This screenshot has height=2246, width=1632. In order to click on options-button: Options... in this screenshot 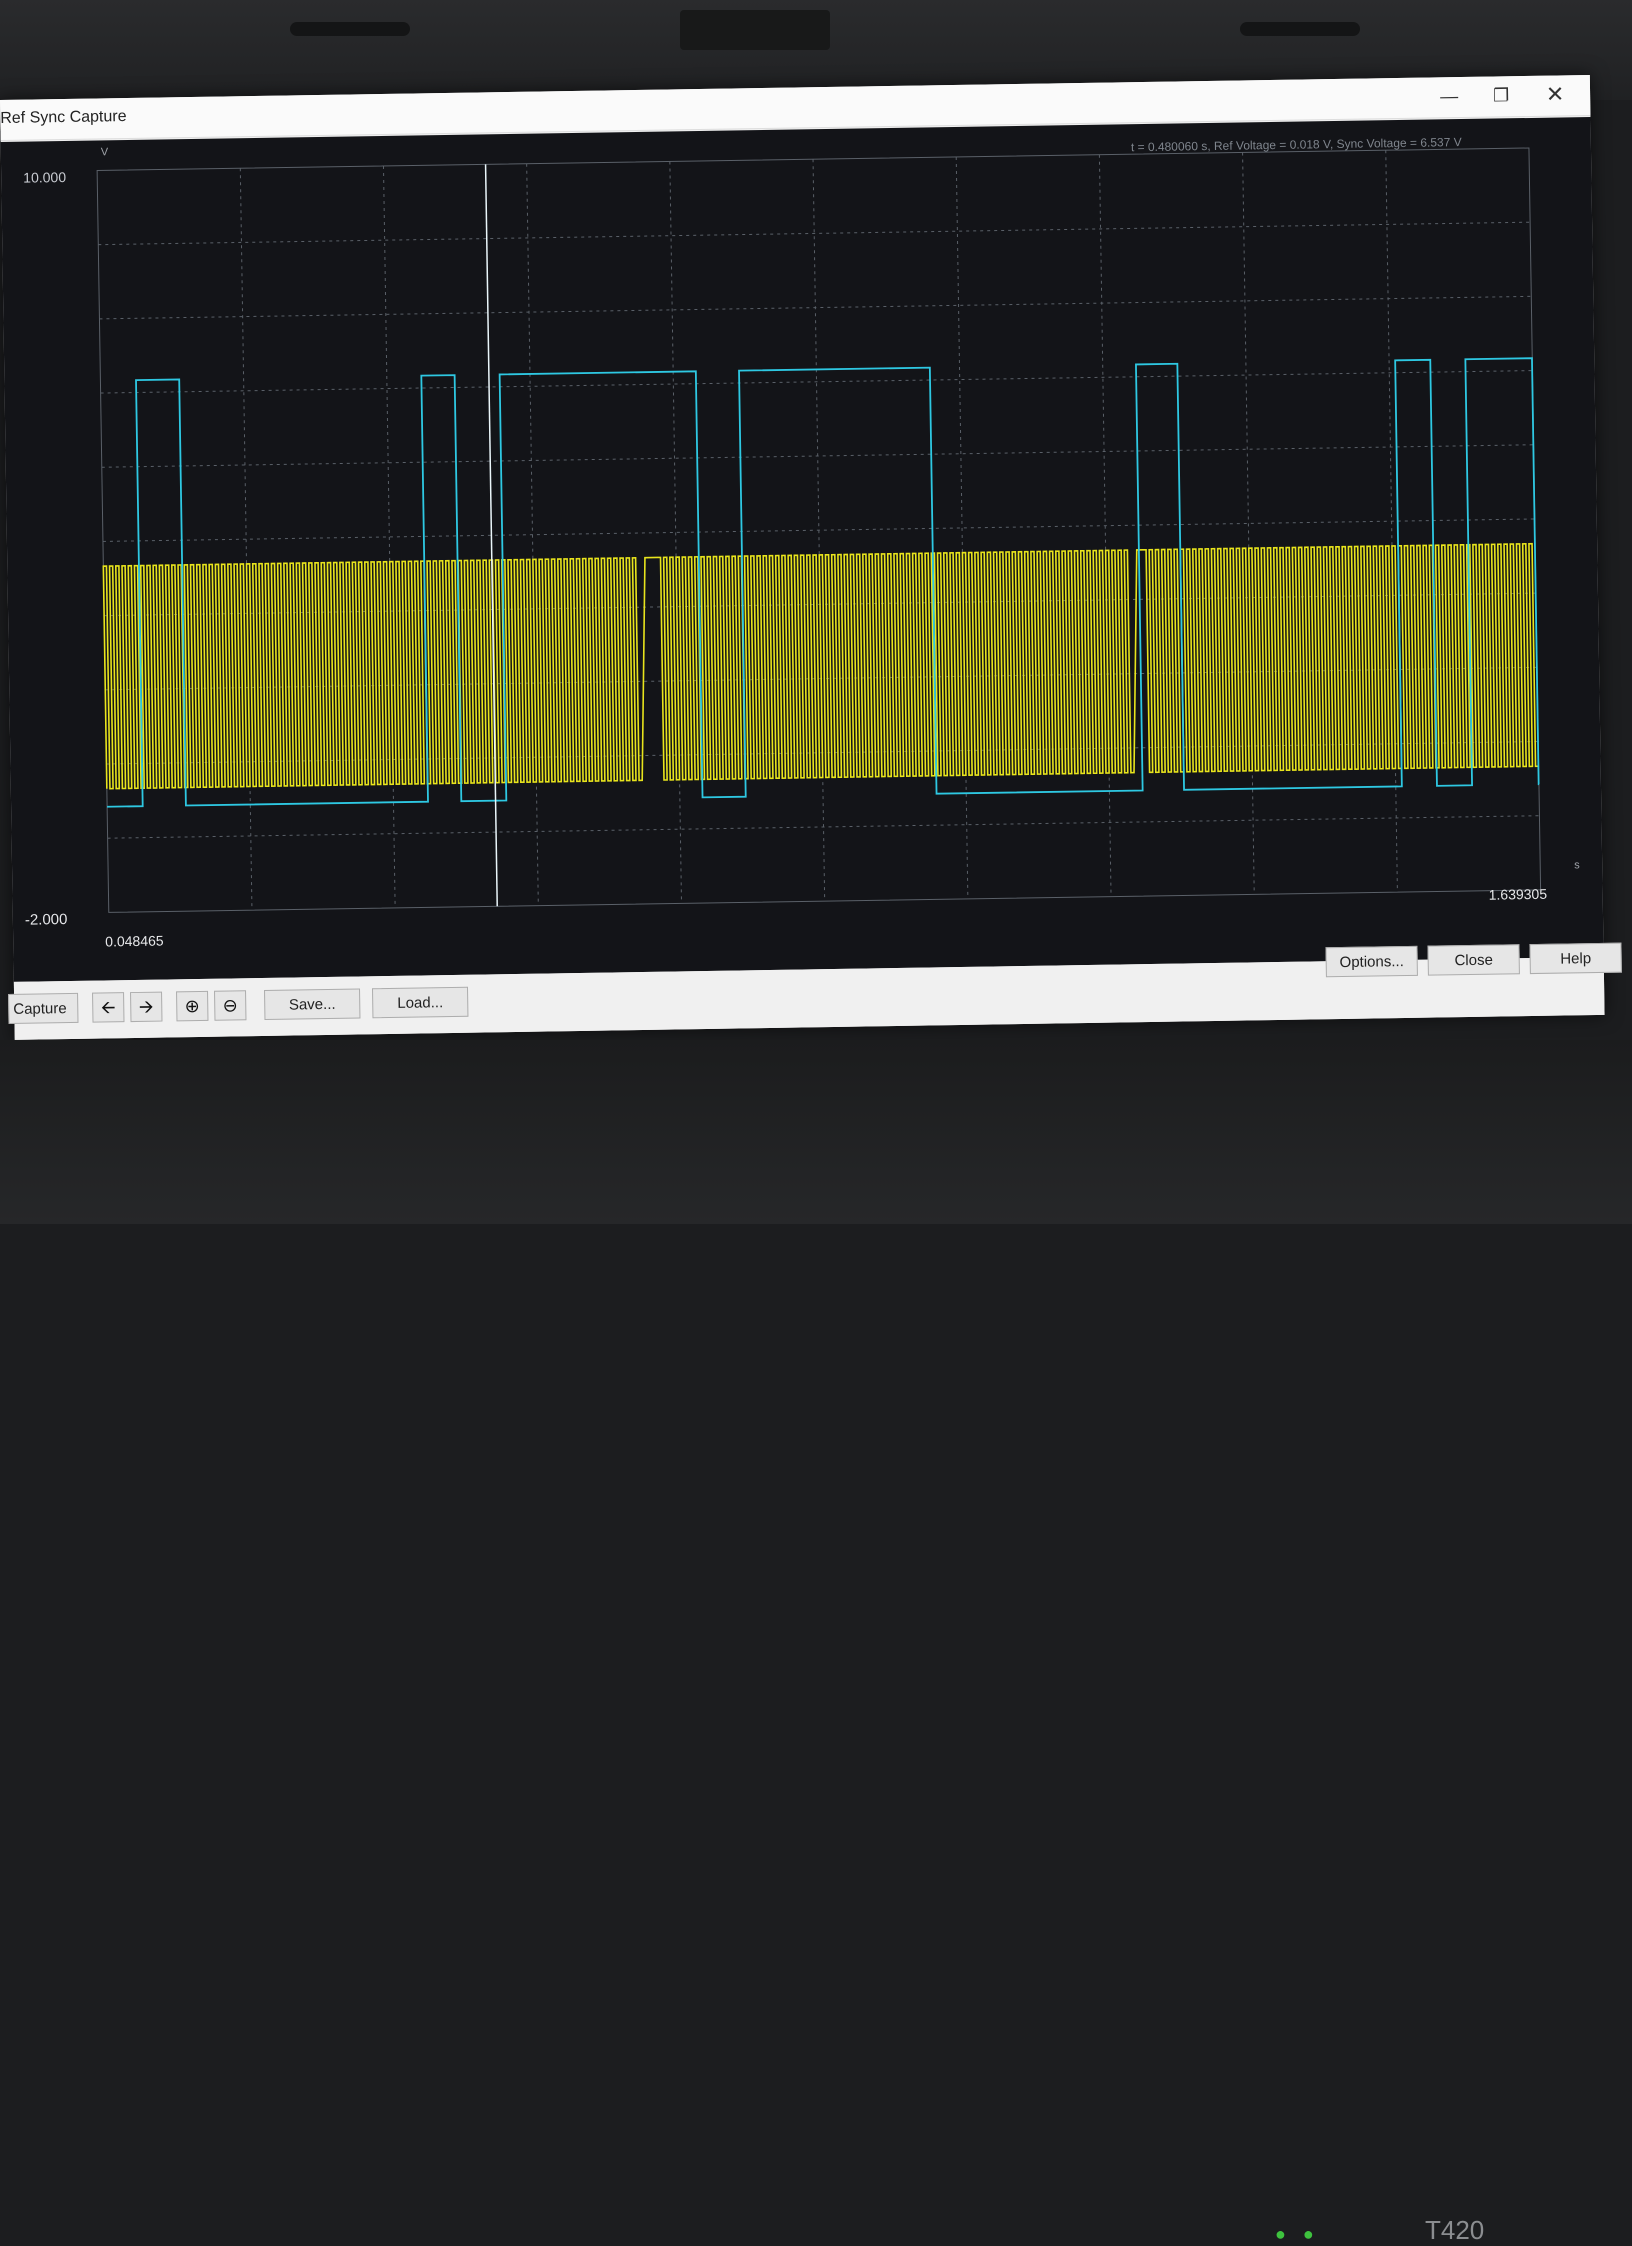, I will do `click(1371, 961)`.